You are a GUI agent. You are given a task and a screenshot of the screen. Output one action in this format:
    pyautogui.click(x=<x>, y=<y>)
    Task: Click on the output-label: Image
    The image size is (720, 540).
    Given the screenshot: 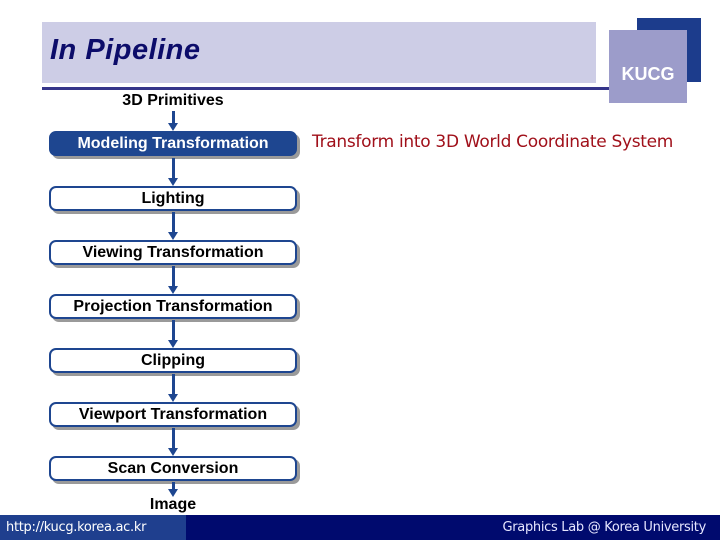 What is the action you would take?
    pyautogui.click(x=173, y=504)
    